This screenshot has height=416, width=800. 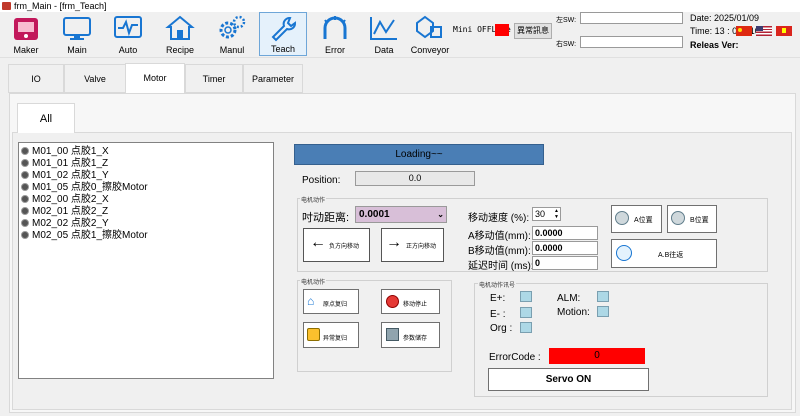 What do you see at coordinates (678, 218) in the screenshot?
I see `b-position-icon` at bounding box center [678, 218].